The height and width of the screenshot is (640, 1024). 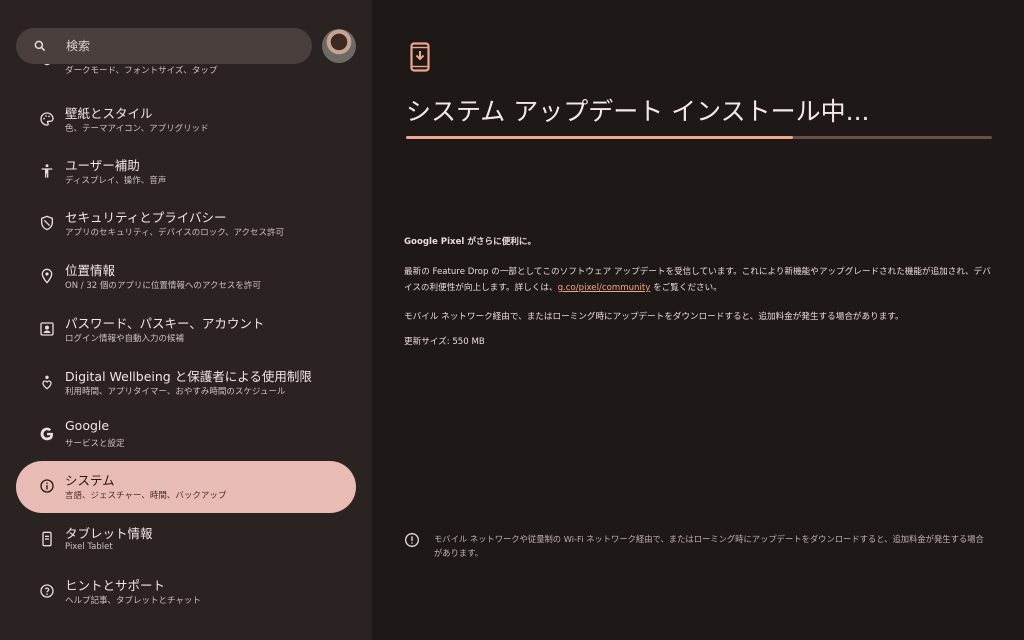 What do you see at coordinates (133, 601) in the screenshot?
I see `sidebar-item-subtitle: ヘルプ記事、タブレットとチャット` at bounding box center [133, 601].